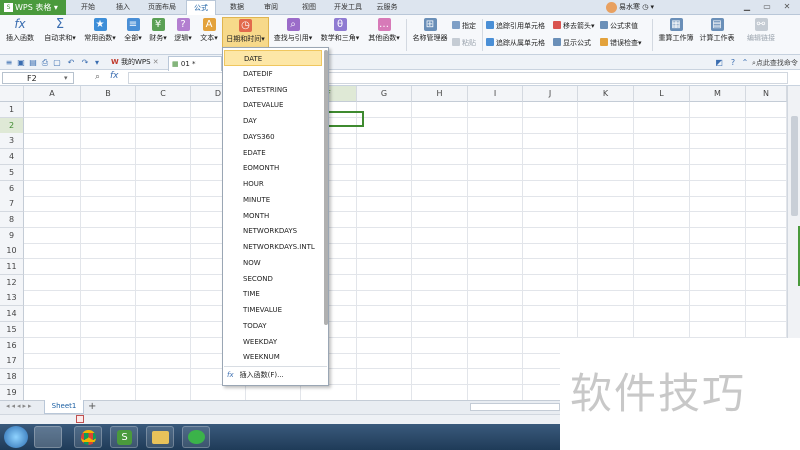  Describe the element at coordinates (160, 437) in the screenshot. I see `explorer-icon` at that location.